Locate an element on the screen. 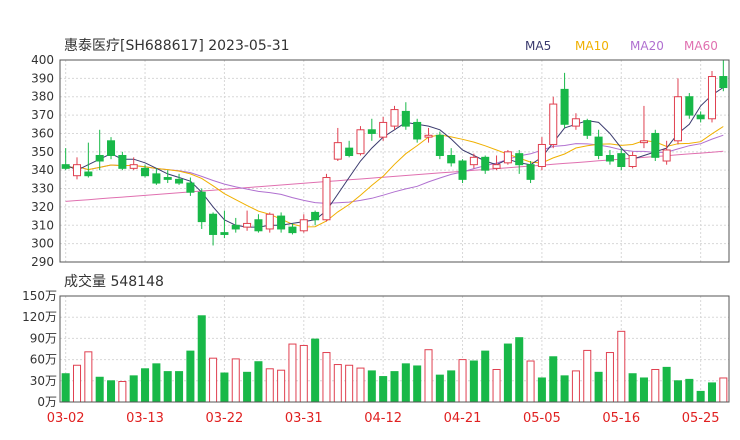 Image resolution: width=740 pixels, height=440 pixels. price-tick-label: 360 is located at coordinates (42, 133).